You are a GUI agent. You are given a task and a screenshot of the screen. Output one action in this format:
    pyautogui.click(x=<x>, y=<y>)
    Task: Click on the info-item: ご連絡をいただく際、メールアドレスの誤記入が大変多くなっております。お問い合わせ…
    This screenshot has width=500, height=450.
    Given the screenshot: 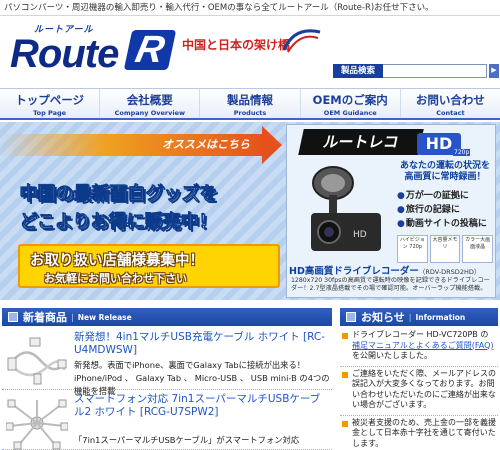 What is the action you would take?
    pyautogui.click(x=419, y=391)
    